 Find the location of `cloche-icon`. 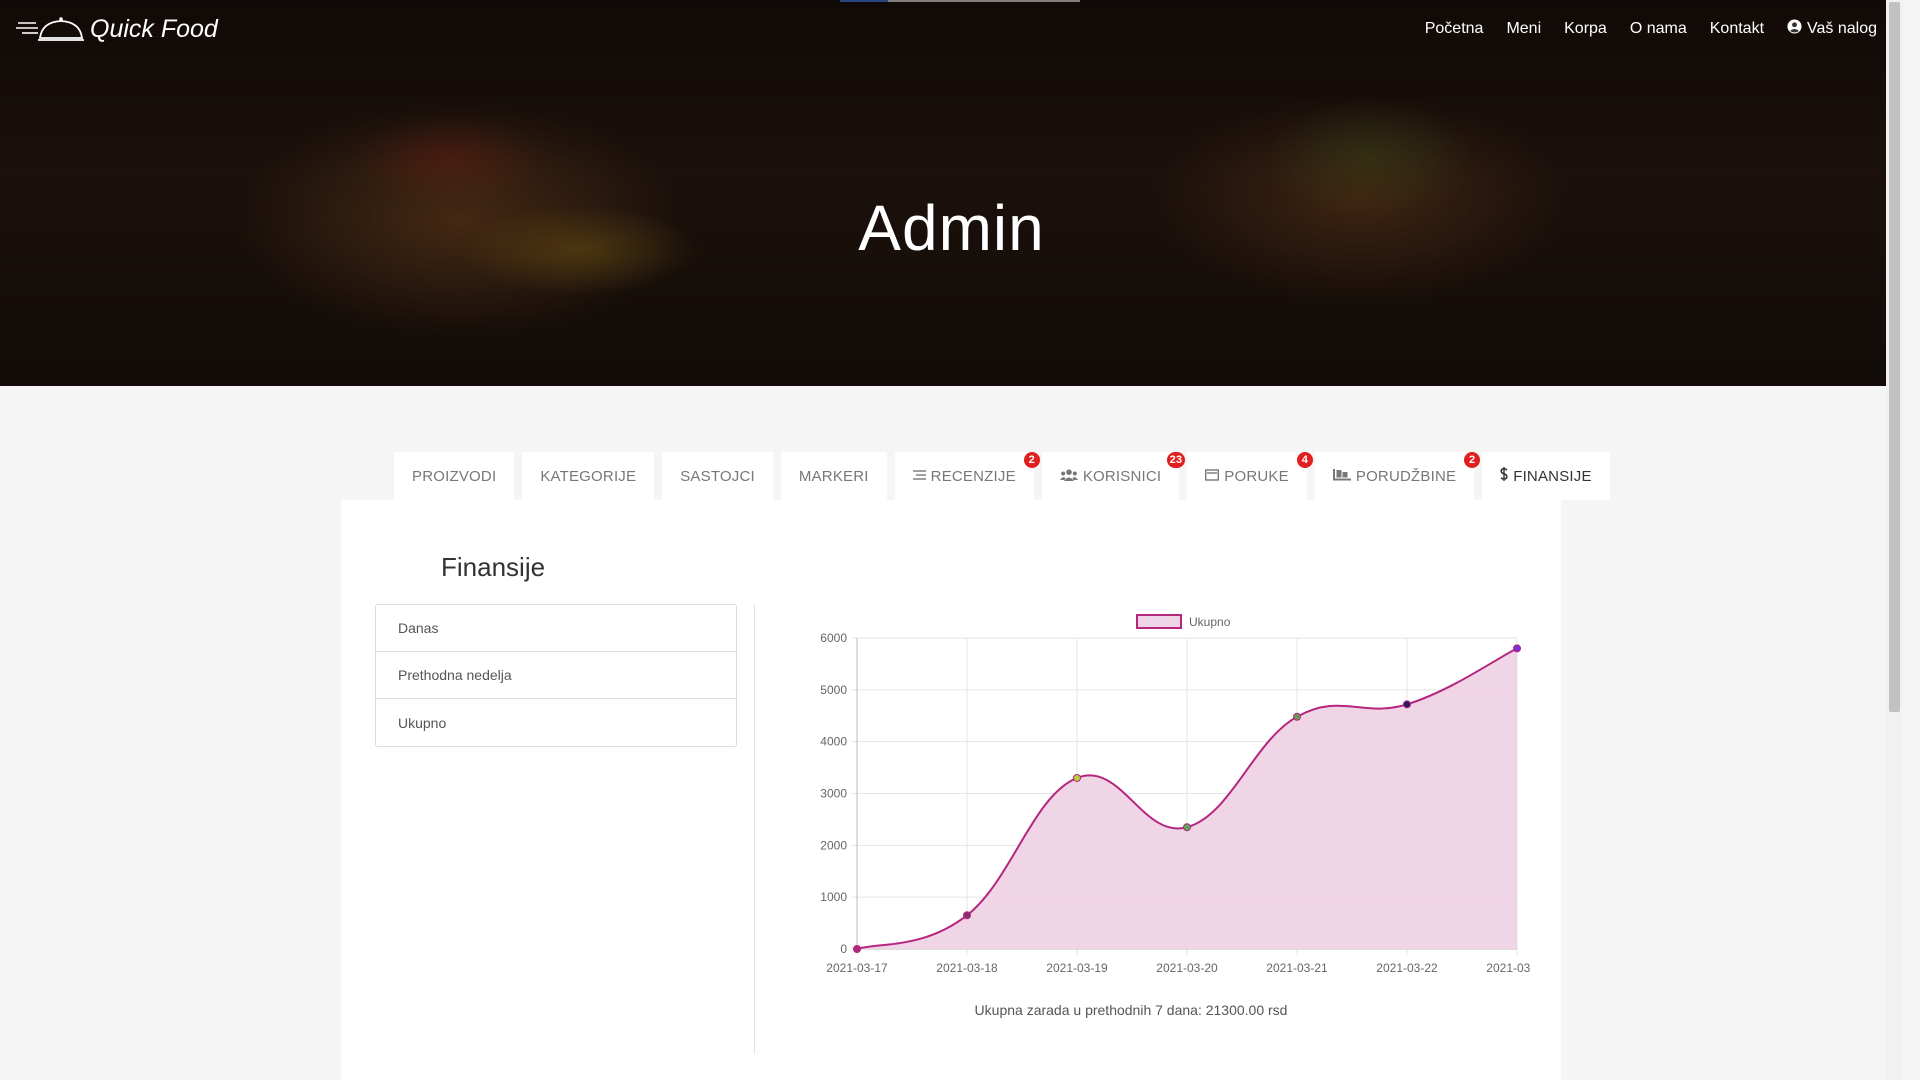

cloche-icon is located at coordinates (50, 29).